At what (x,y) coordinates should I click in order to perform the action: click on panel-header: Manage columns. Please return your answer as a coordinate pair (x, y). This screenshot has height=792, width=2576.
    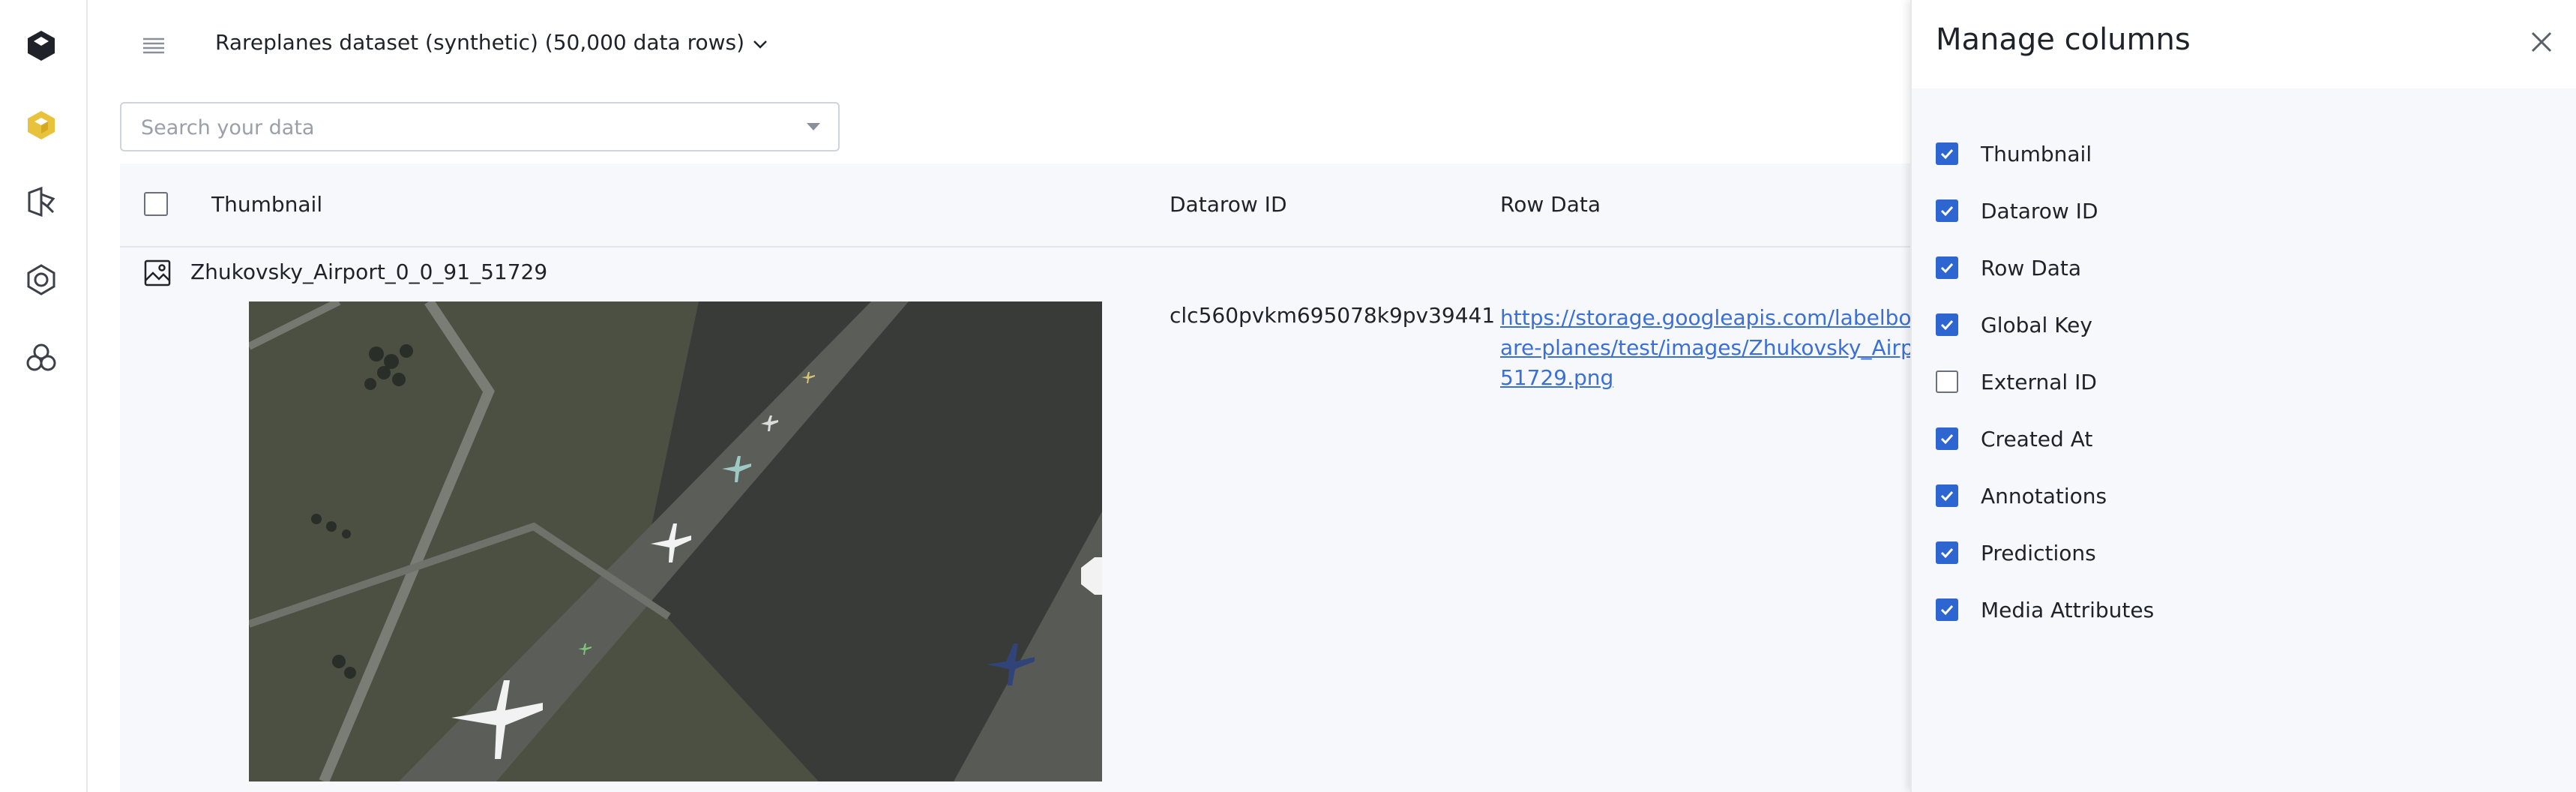
    Looking at the image, I should click on (2244, 44).